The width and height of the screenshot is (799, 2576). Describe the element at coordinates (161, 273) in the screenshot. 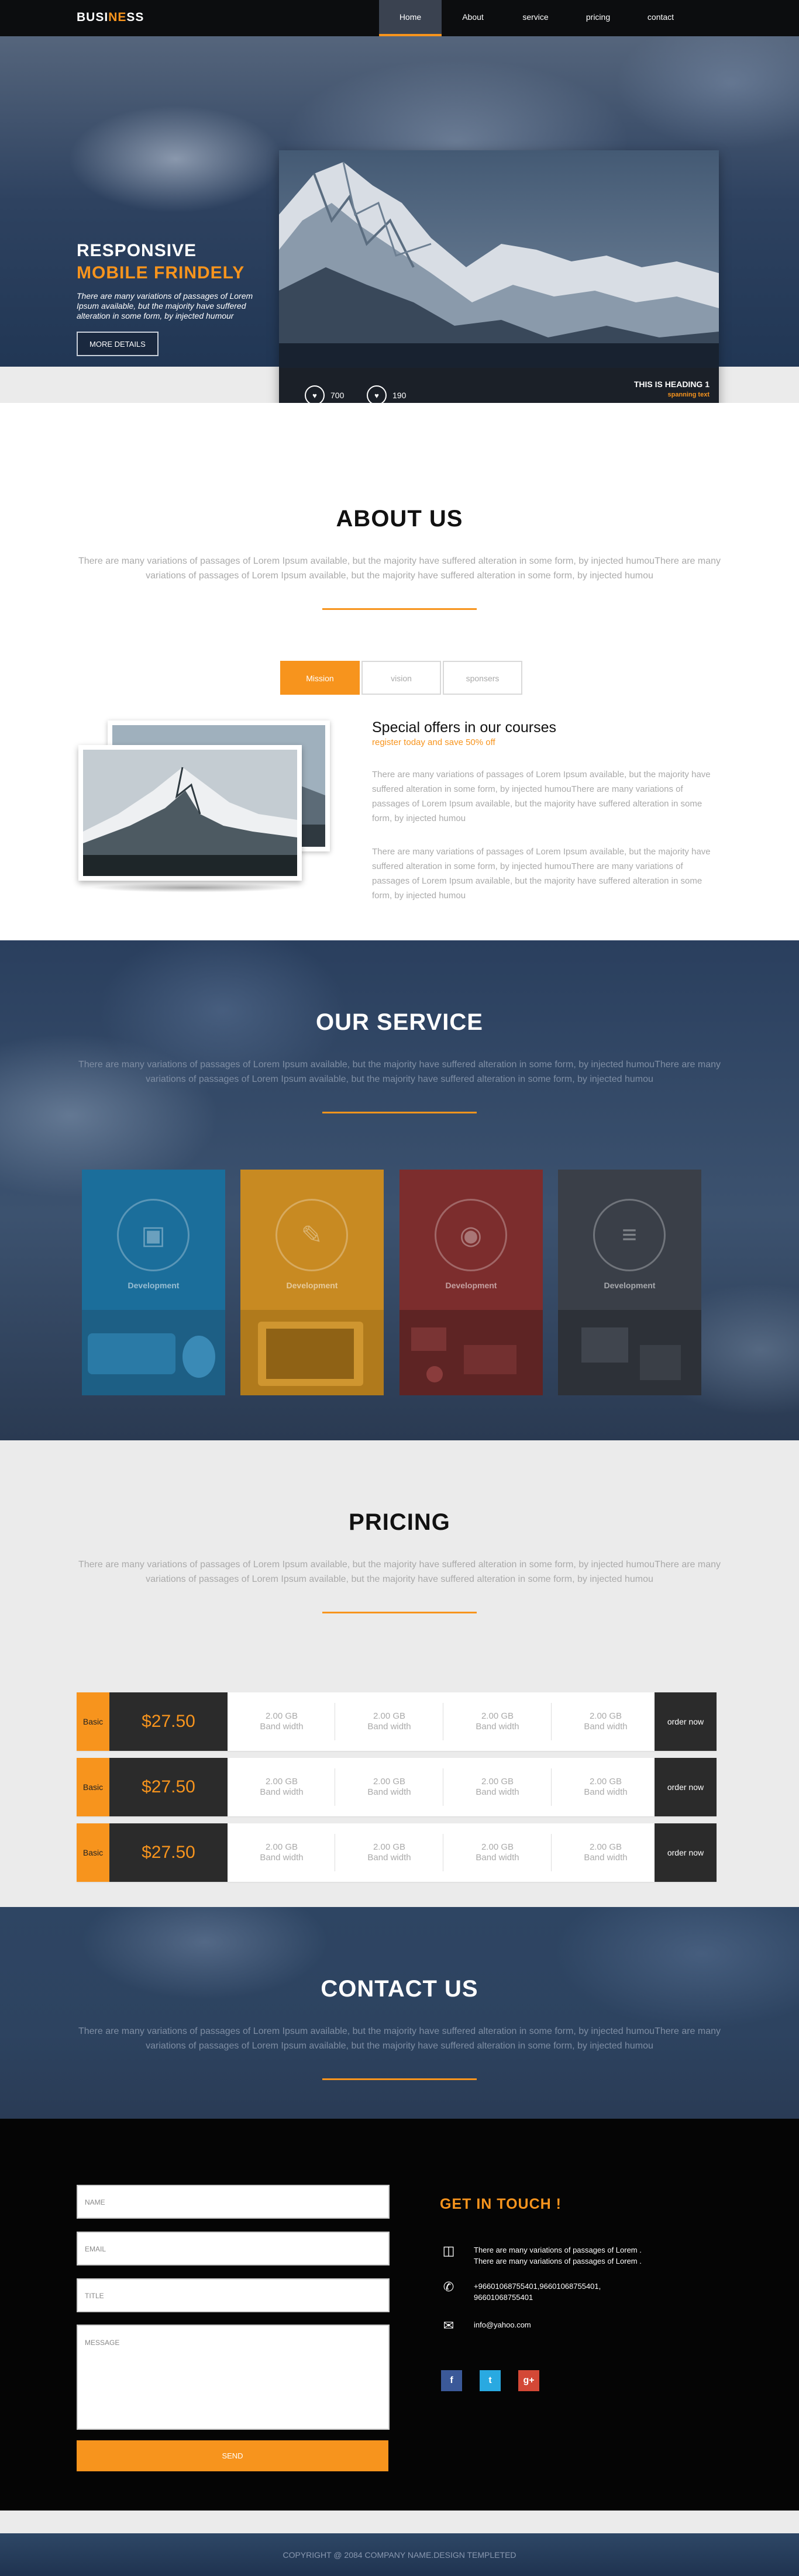

I see `hero-title-line2: MOBILE FRINDELY` at that location.